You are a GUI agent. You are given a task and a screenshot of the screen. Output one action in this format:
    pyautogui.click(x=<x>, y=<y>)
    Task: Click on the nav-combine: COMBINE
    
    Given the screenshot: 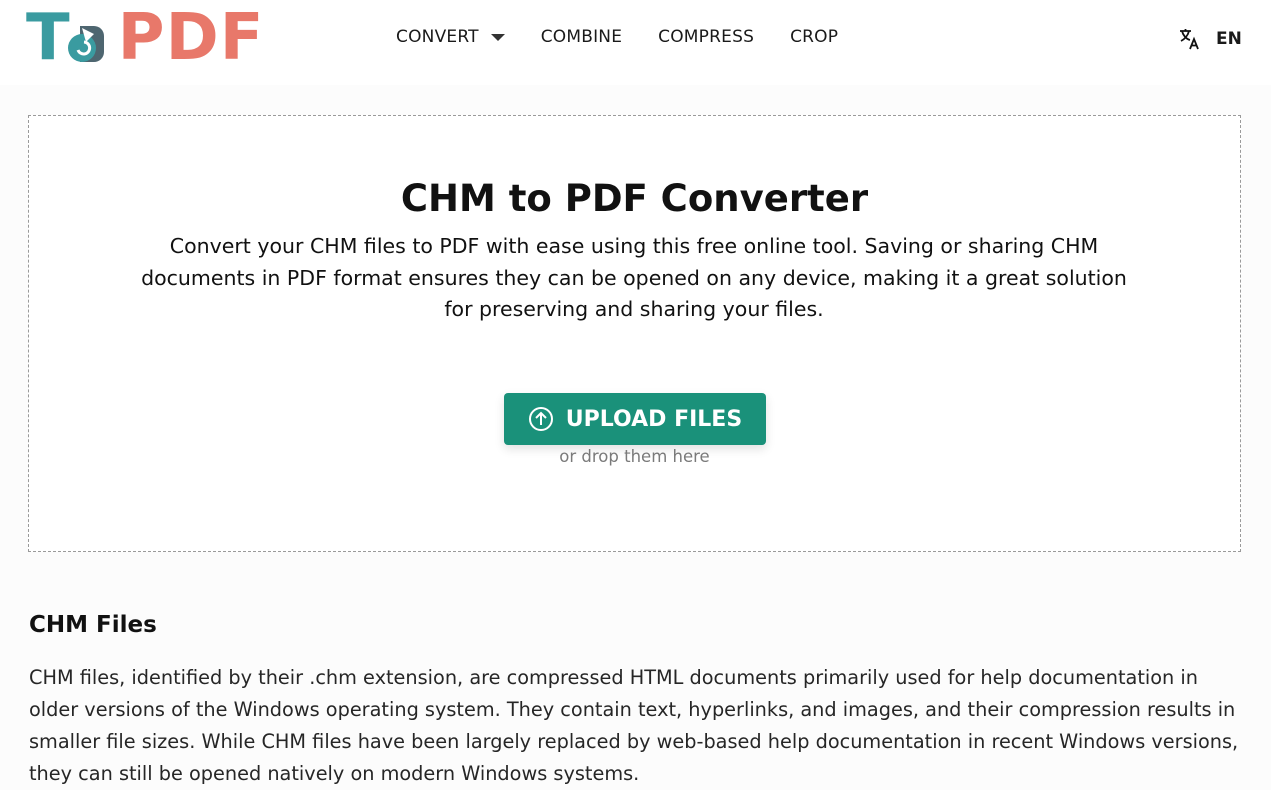 What is the action you would take?
    pyautogui.click(x=581, y=37)
    